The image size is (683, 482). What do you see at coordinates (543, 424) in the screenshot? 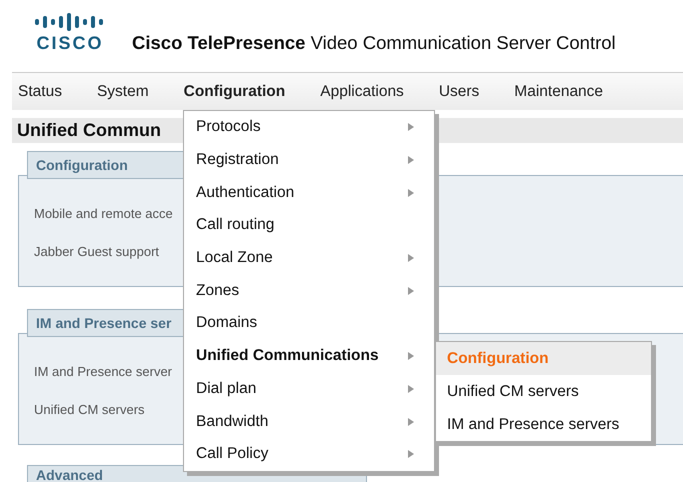
I see `submenu-item: IM and Presence servers` at bounding box center [543, 424].